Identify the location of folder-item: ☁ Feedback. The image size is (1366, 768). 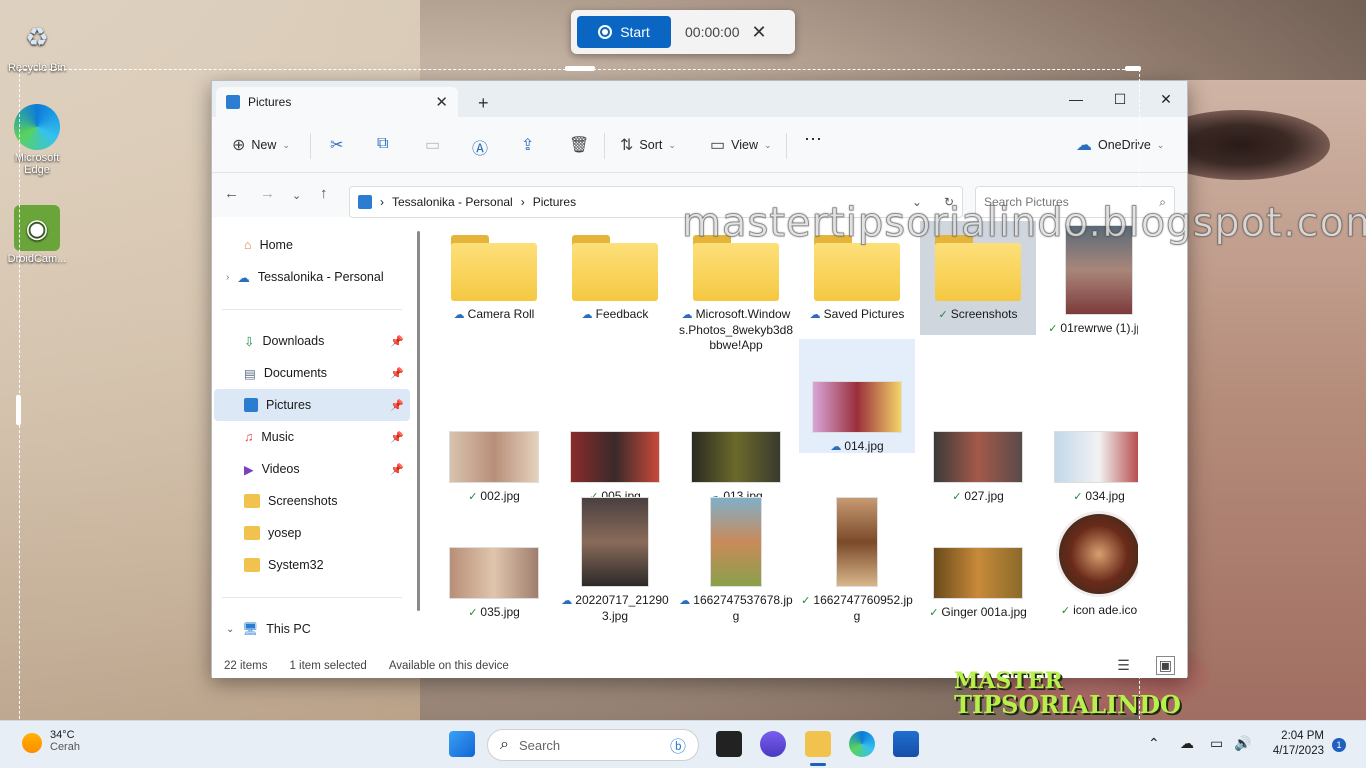
(615, 274).